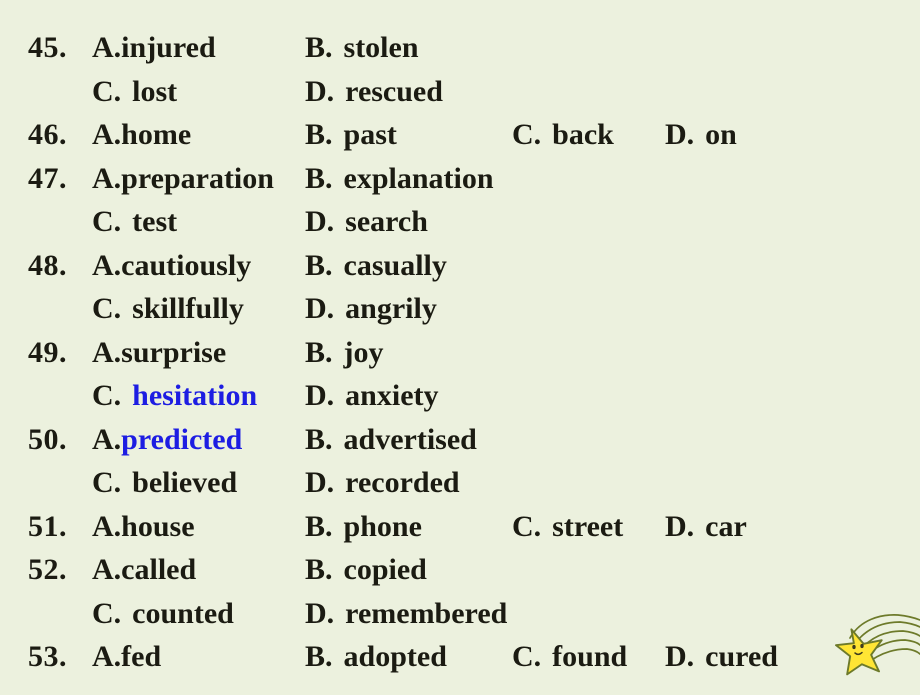 Image resolution: width=920 pixels, height=695 pixels. I want to click on option-word: rescued, so click(394, 91).